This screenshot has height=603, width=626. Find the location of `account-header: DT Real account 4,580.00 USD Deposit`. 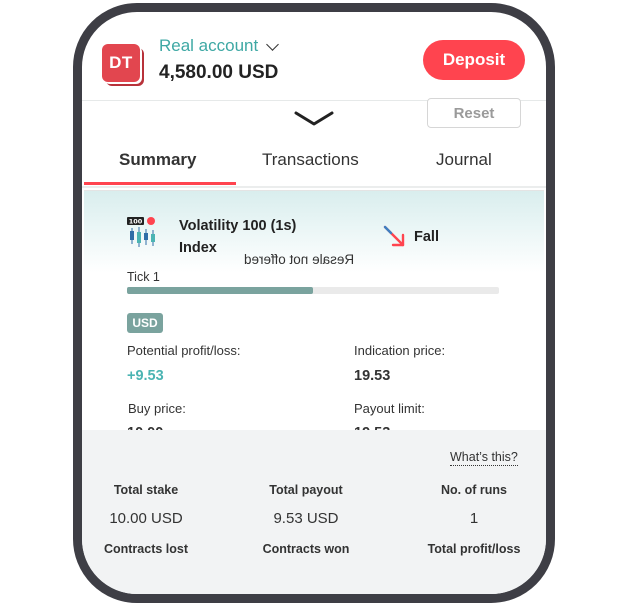

account-header: DT Real account 4,580.00 USD Deposit is located at coordinates (314, 56).